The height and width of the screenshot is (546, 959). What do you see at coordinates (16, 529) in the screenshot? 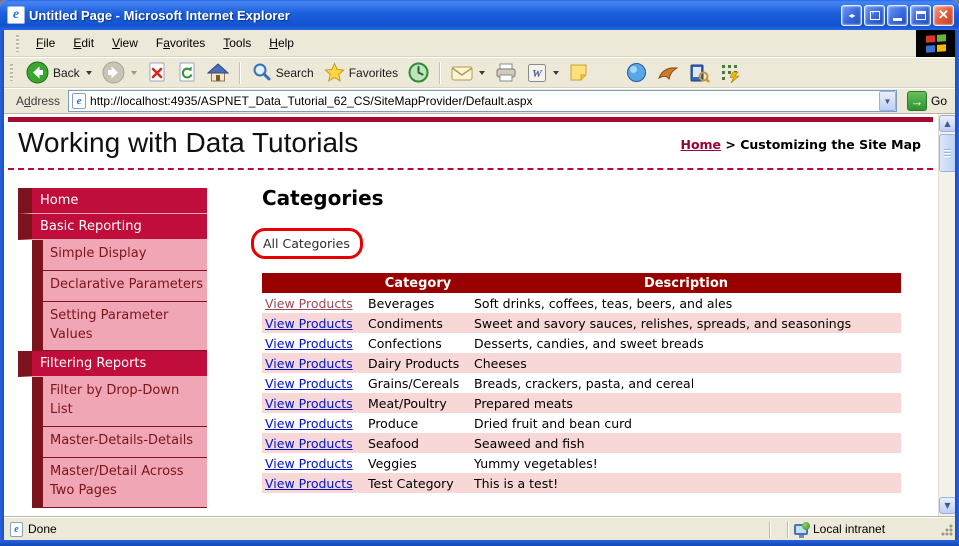
I see `status-page-icon: e` at bounding box center [16, 529].